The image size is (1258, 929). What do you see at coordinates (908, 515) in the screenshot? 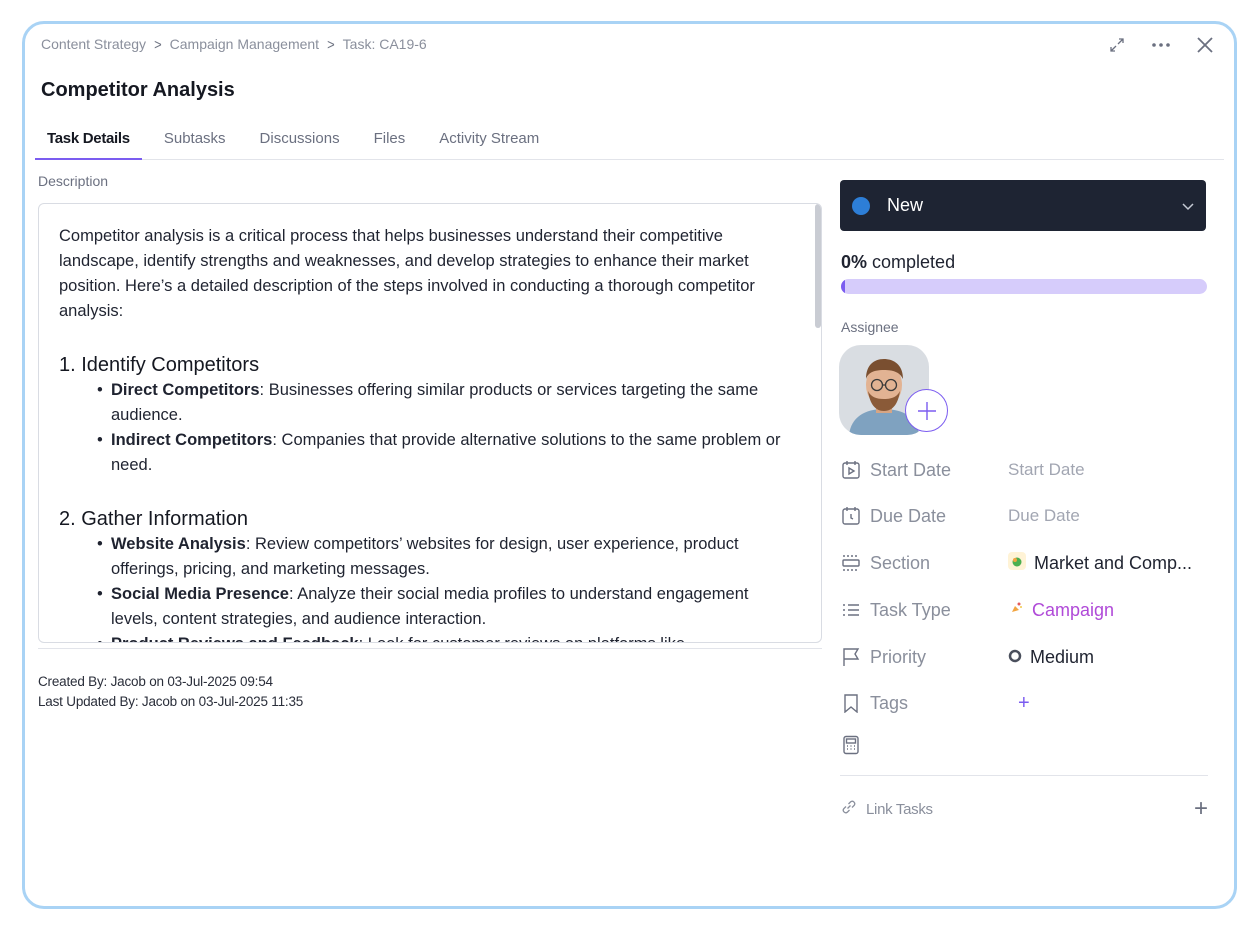
I see `due-date-label: Due Date` at bounding box center [908, 515].